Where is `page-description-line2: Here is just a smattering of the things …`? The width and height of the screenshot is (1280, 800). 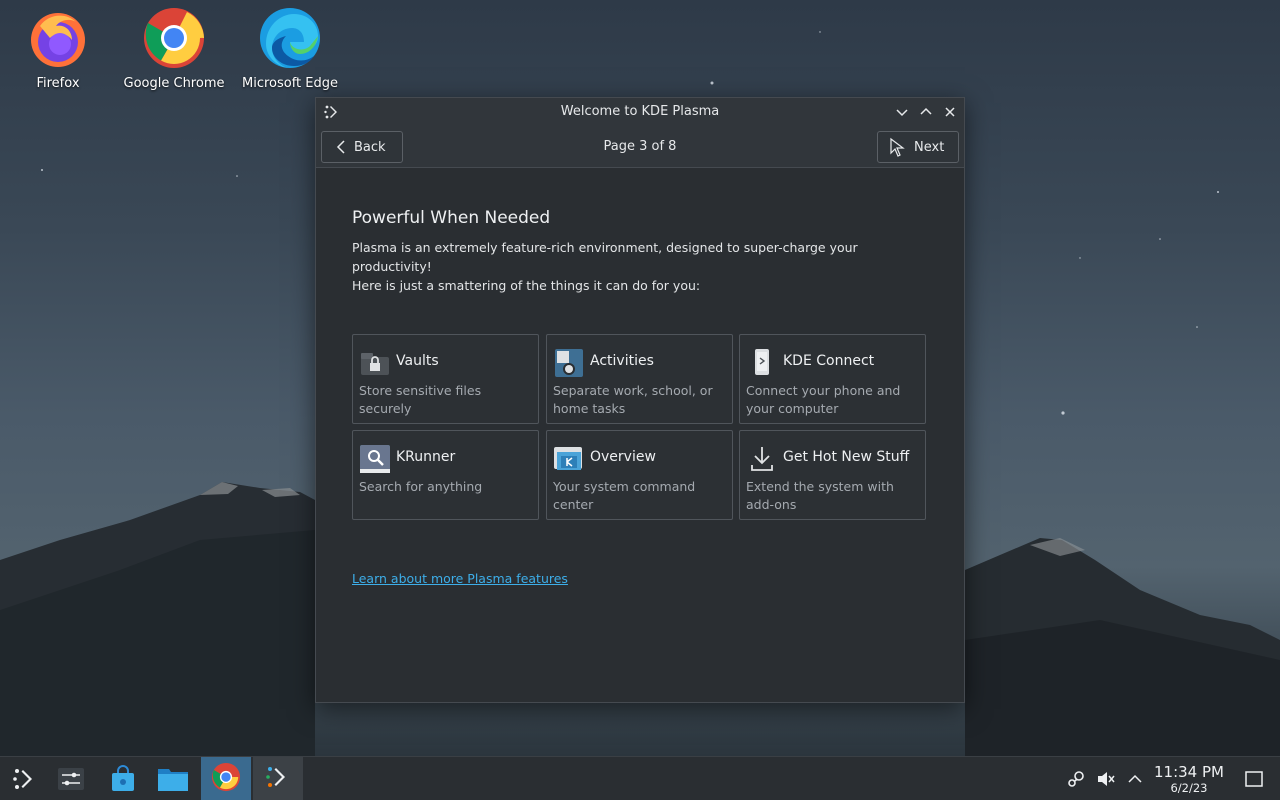 page-description-line2: Here is just a smattering of the things … is located at coordinates (526, 285).